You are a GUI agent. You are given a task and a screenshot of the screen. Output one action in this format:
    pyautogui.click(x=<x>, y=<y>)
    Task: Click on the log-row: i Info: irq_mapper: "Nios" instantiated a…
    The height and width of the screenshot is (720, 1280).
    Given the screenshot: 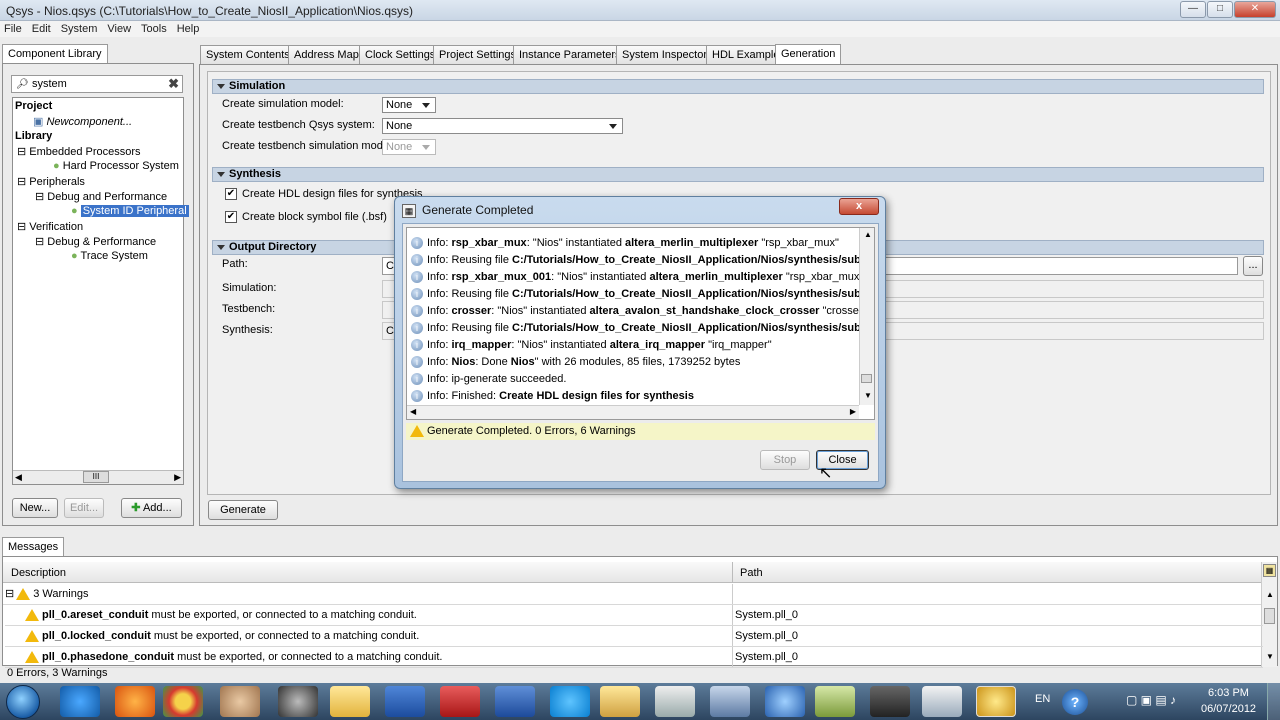 What is the action you would take?
    pyautogui.click(x=633, y=345)
    